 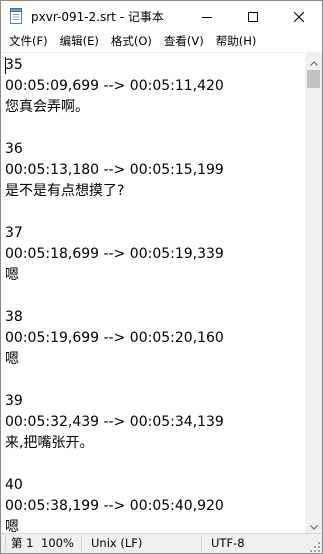 I want to click on minimize-button, so click(x=207, y=16).